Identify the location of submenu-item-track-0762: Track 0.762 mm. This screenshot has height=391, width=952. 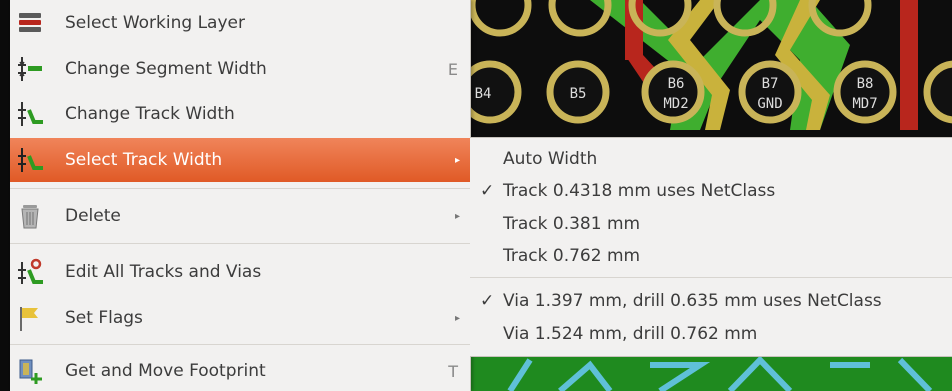
(711, 256).